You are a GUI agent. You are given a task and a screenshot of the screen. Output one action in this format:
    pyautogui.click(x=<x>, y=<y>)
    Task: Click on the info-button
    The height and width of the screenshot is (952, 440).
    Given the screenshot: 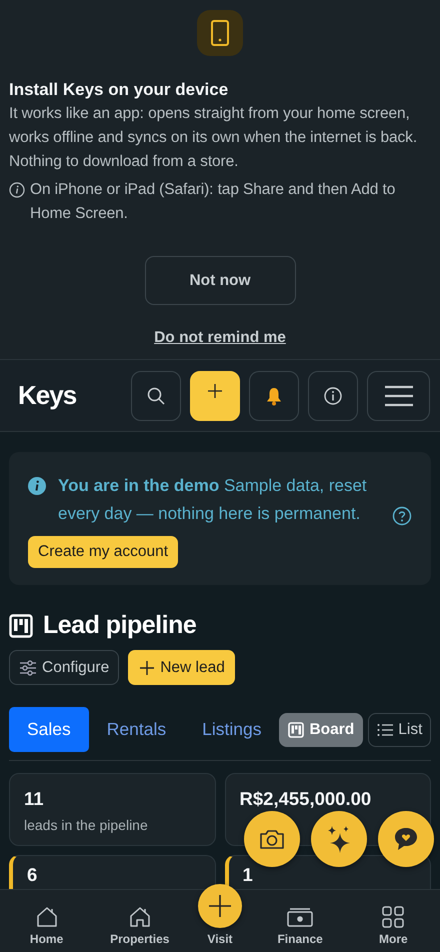 What is the action you would take?
    pyautogui.click(x=333, y=395)
    